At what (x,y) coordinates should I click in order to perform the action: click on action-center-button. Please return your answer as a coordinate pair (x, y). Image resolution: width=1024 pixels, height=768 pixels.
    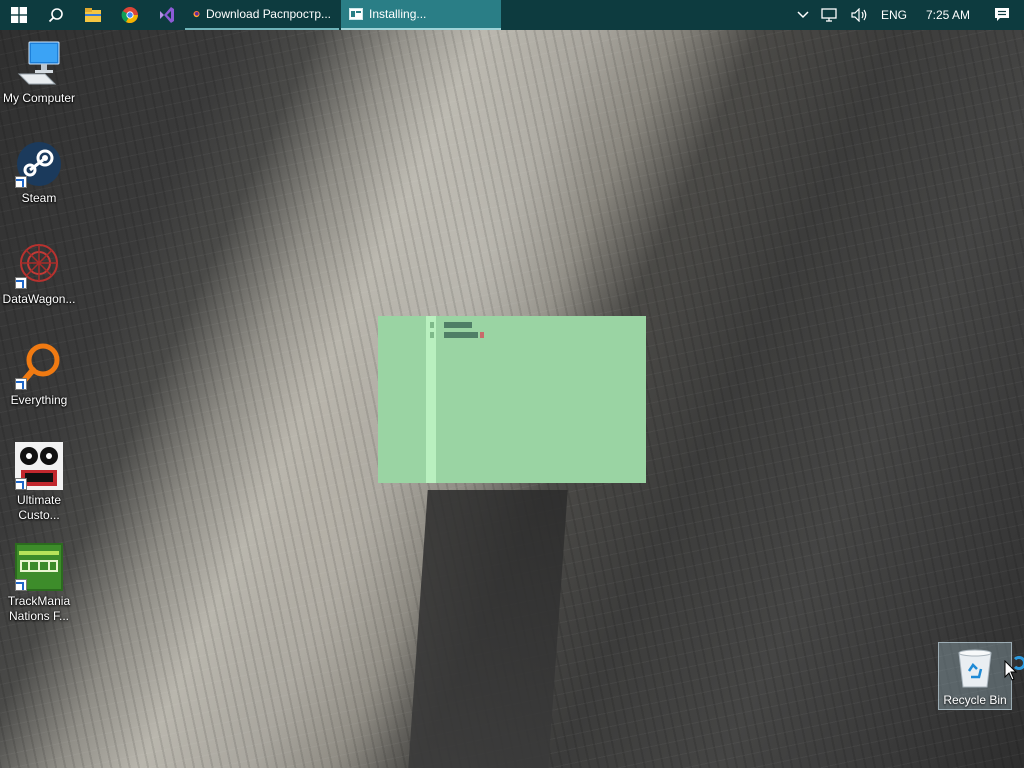
    Looking at the image, I should click on (1002, 15).